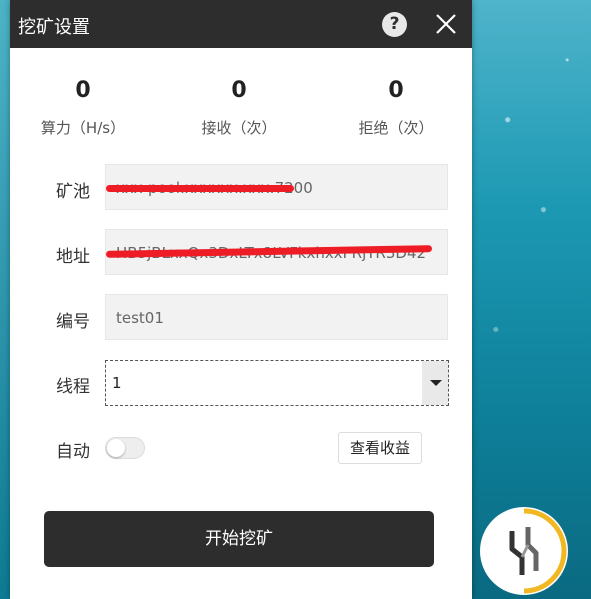 This screenshot has width=591, height=599. What do you see at coordinates (83, 108) in the screenshot?
I see `hashrate-stat: 0 算力（H/s）` at bounding box center [83, 108].